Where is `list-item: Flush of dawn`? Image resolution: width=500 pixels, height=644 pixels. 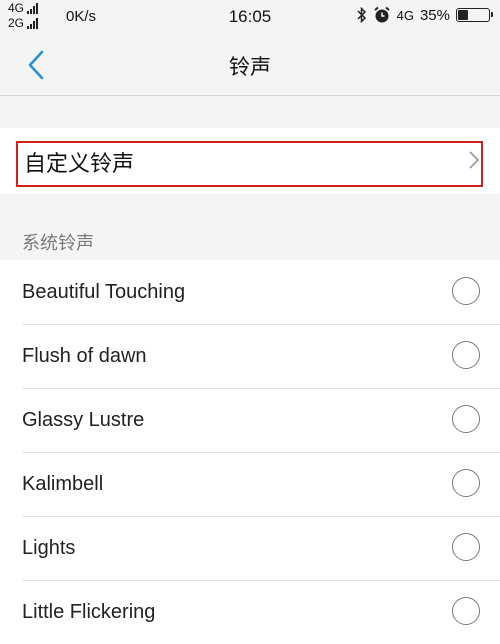 list-item: Flush of dawn is located at coordinates (250, 356).